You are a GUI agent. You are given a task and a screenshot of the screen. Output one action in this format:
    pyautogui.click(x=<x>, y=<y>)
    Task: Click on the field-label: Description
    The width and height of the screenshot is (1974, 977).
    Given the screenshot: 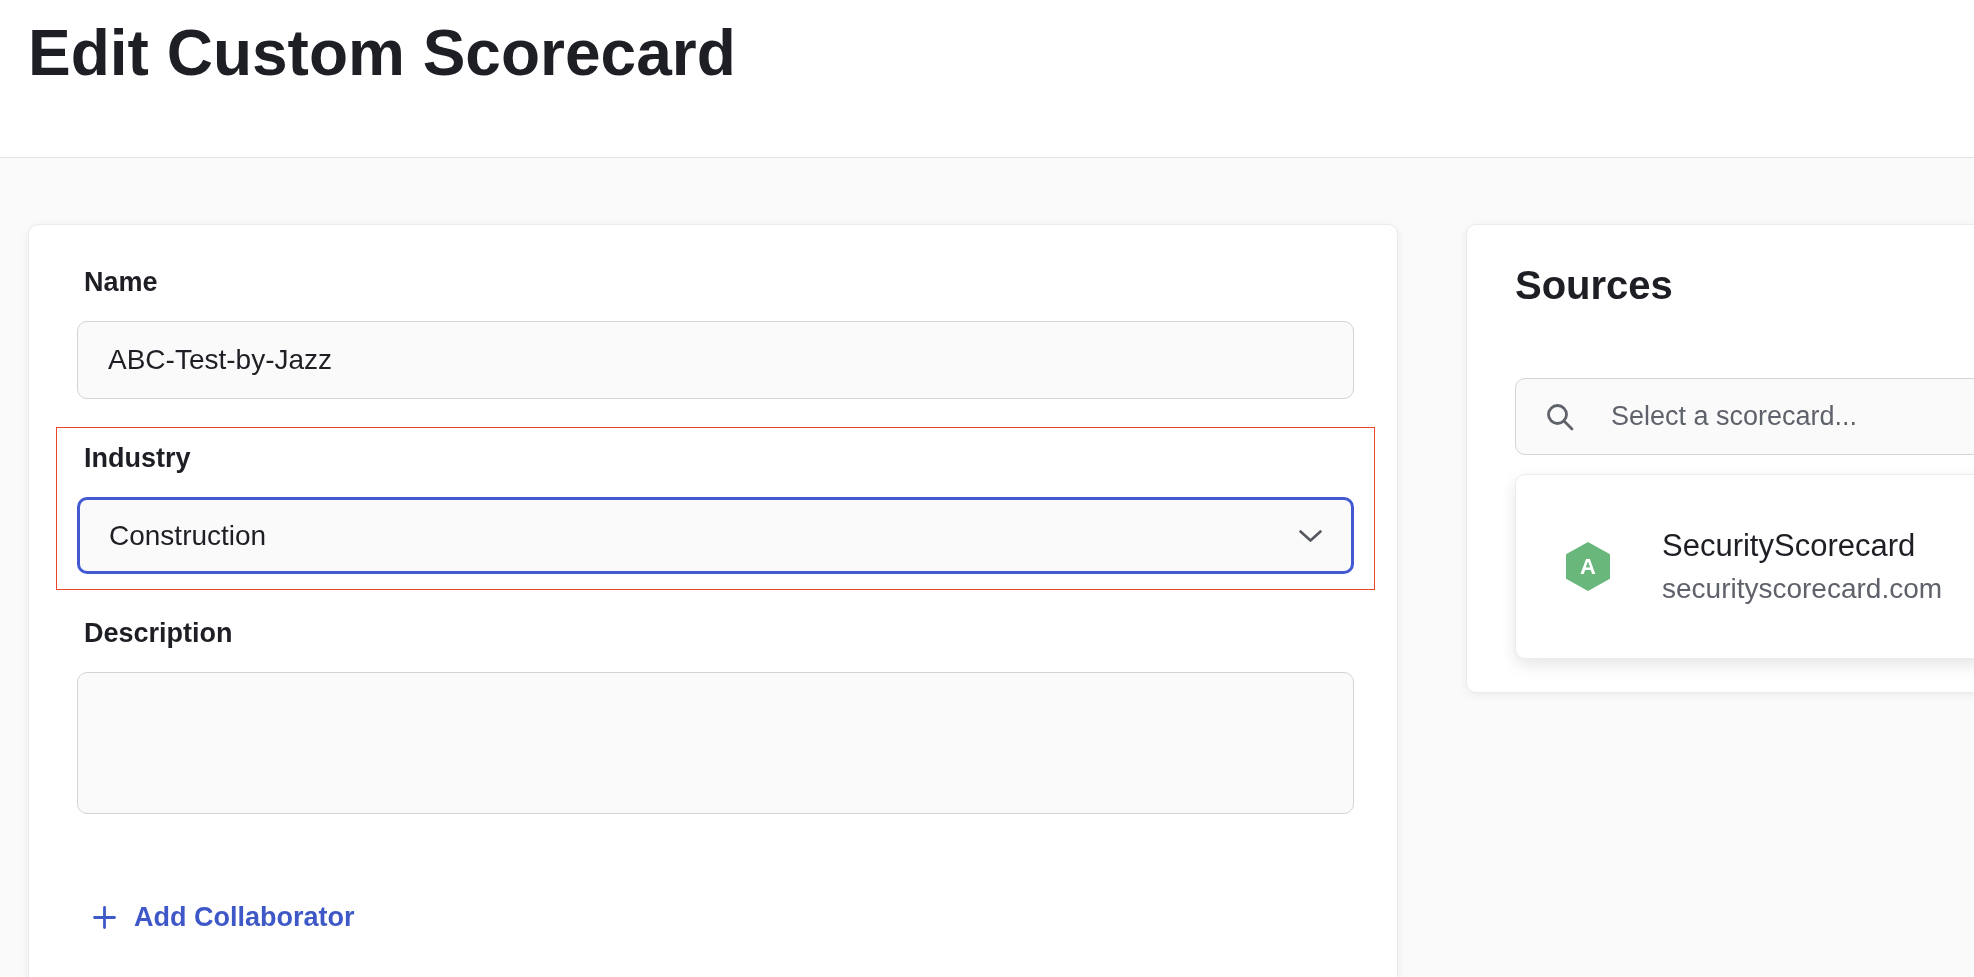 What is the action you would take?
    pyautogui.click(x=158, y=633)
    